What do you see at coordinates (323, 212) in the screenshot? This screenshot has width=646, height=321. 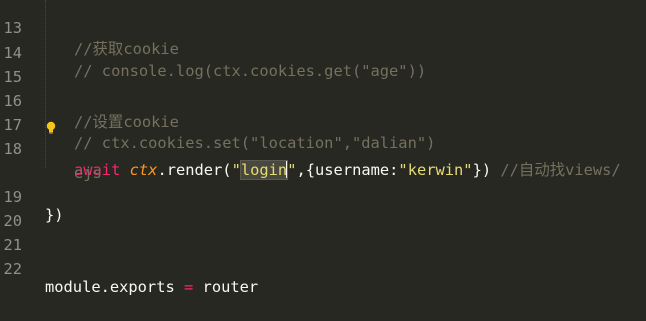 I see `code-line-20: 20` at bounding box center [323, 212].